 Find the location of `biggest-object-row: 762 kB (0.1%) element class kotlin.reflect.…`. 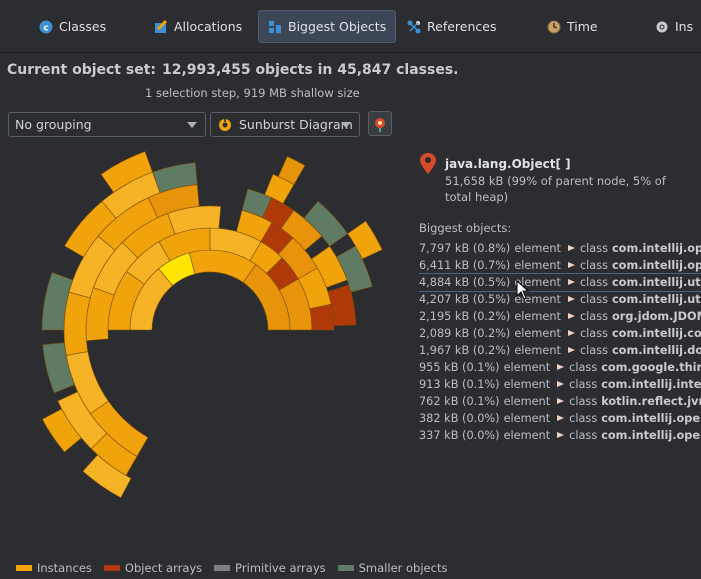

biggest-object-row: 762 kB (0.1%) element class kotlin.reflect.… is located at coordinates (560, 401).